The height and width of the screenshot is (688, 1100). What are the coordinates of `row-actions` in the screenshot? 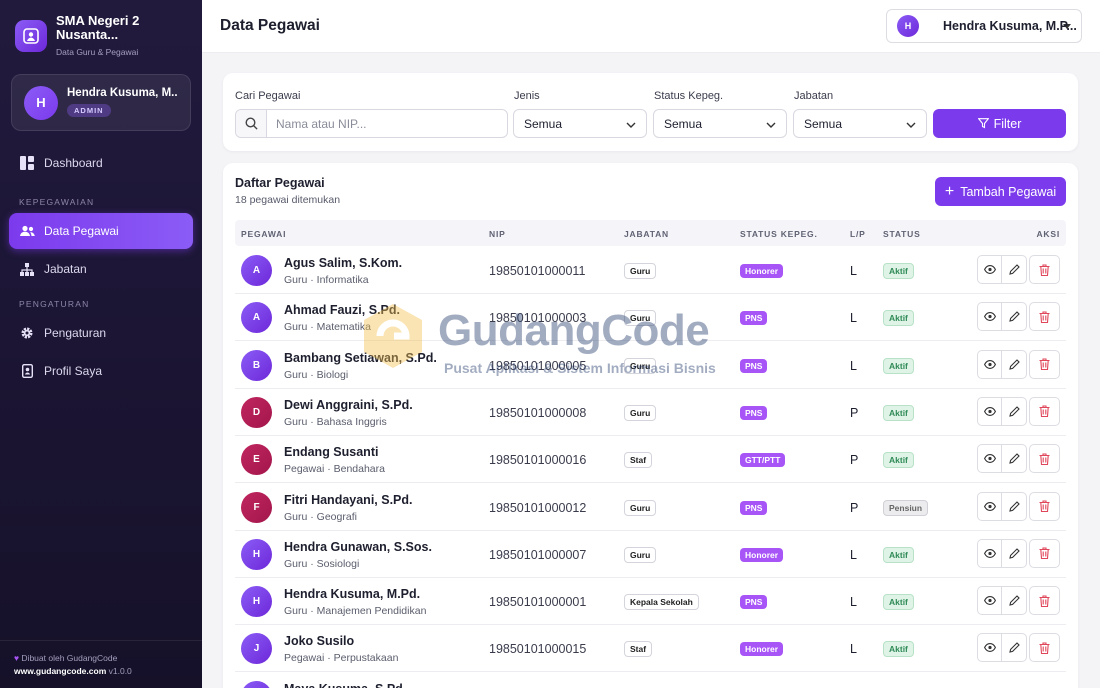 It's located at (1018, 506).